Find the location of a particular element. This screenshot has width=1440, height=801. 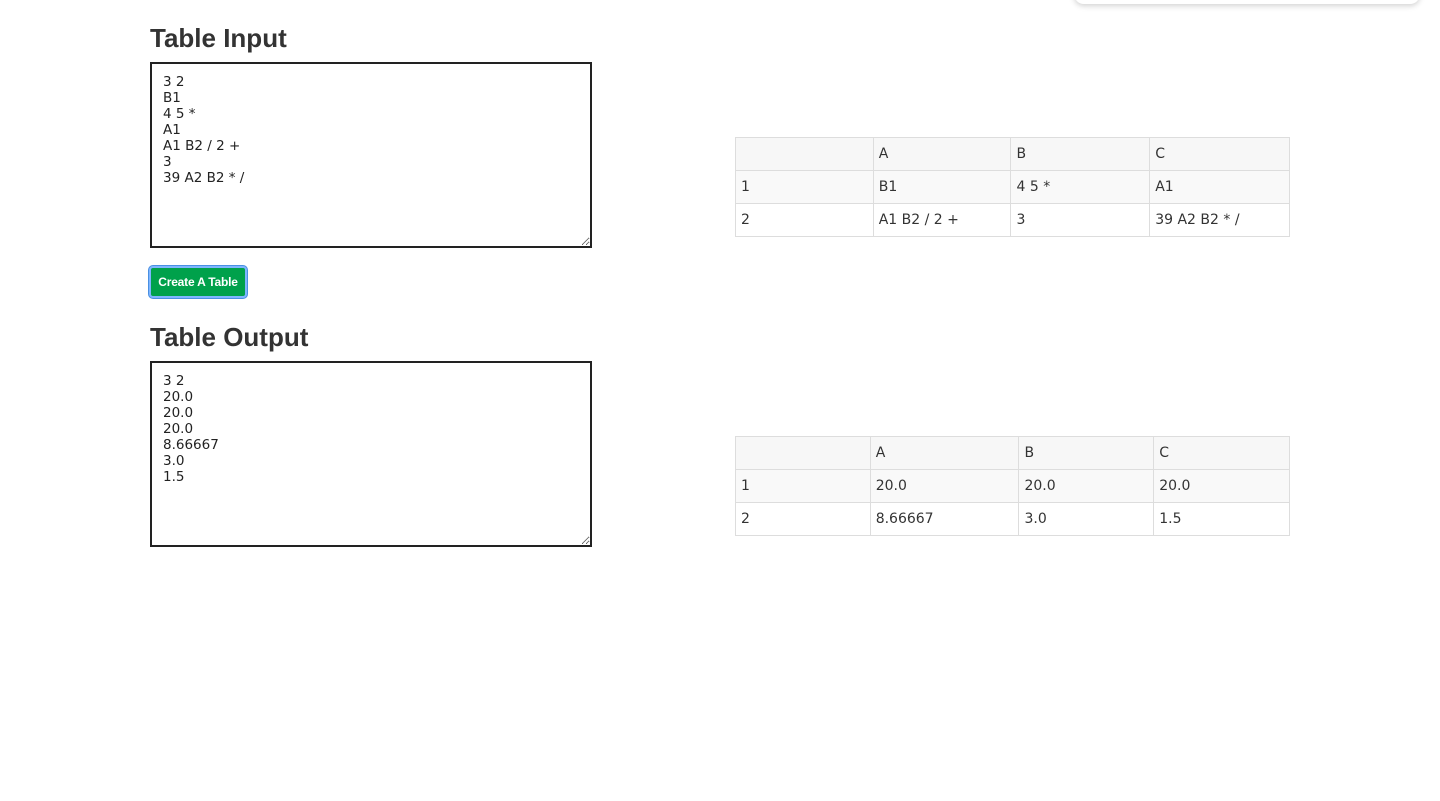

table-cell: 39 A2 B2 * / is located at coordinates (1219, 220).